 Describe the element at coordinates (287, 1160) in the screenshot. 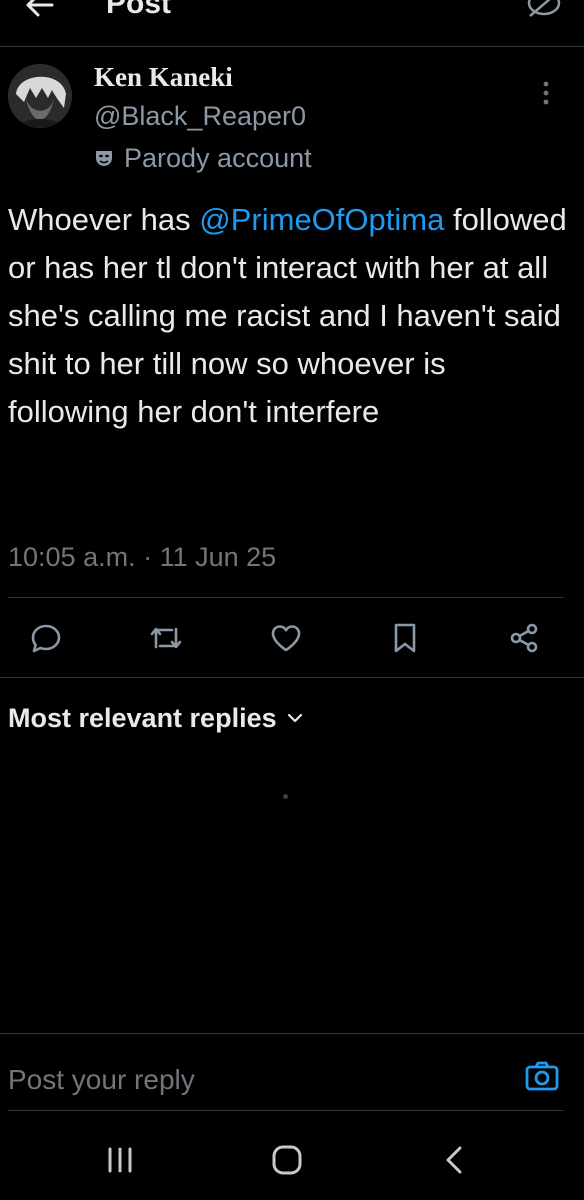

I see `home-icon` at that location.